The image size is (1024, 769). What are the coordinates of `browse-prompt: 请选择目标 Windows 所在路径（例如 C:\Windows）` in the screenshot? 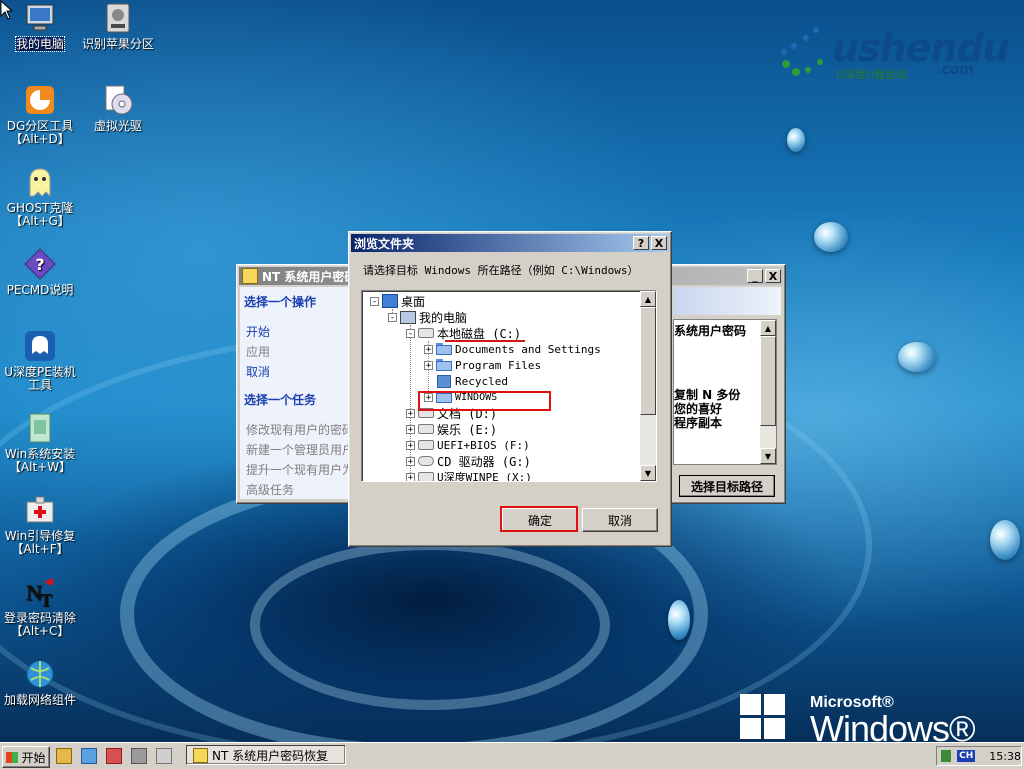 It's located at (501, 270).